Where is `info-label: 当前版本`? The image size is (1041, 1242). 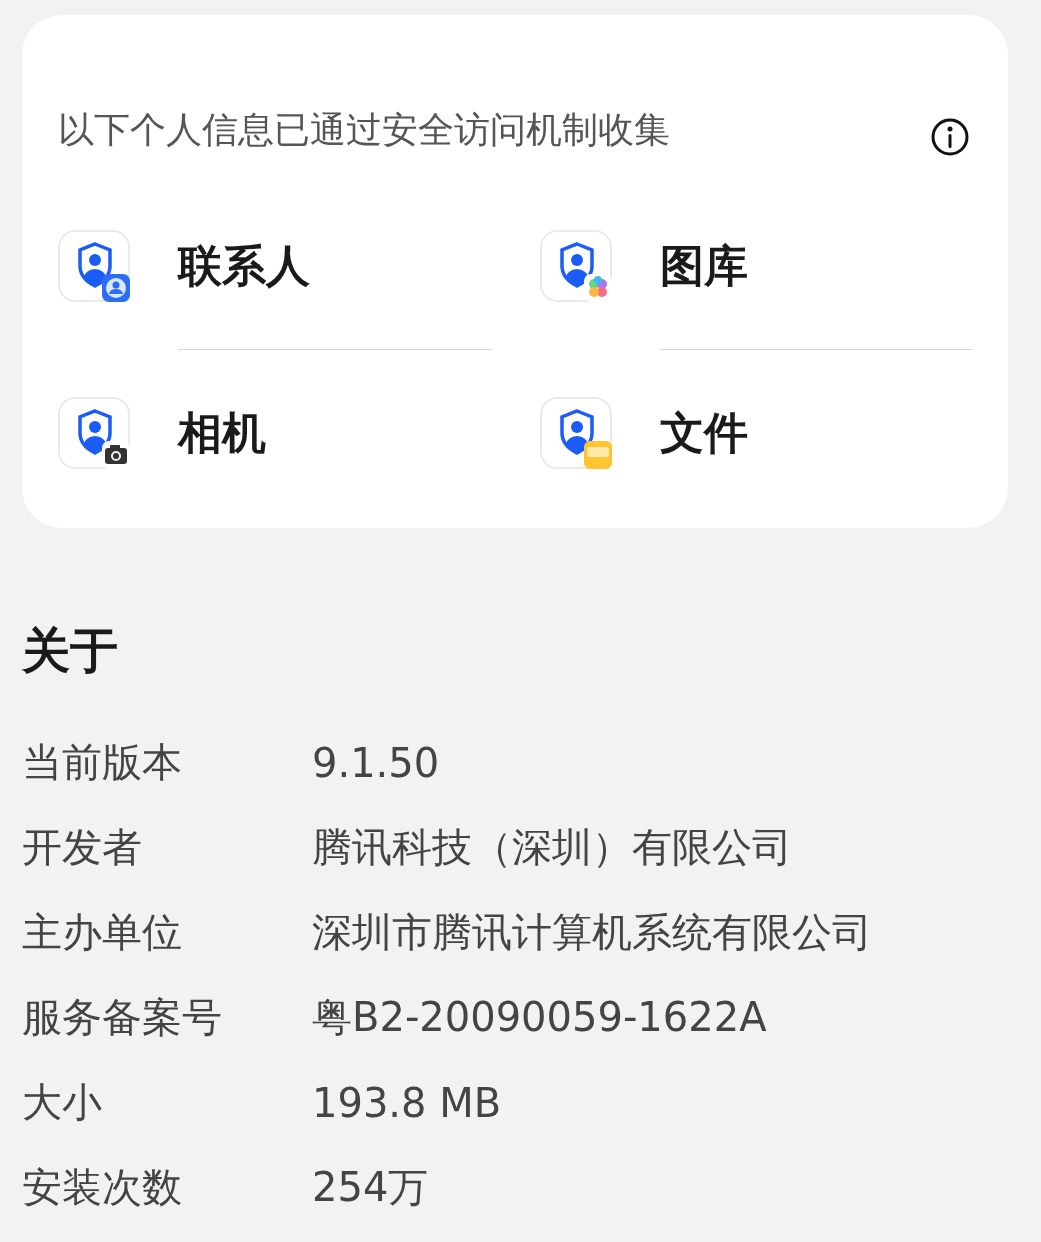 info-label: 当前版本 is located at coordinates (102, 762).